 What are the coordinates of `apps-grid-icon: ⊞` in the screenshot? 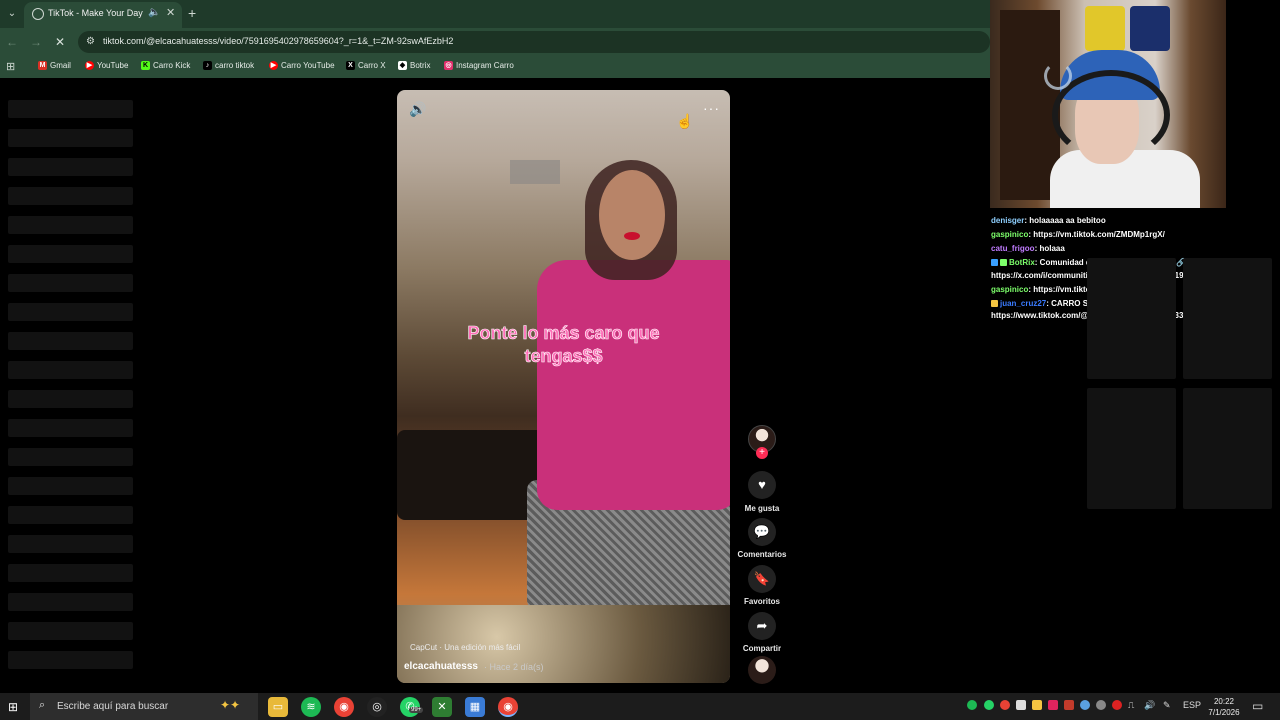 It's located at (10, 66).